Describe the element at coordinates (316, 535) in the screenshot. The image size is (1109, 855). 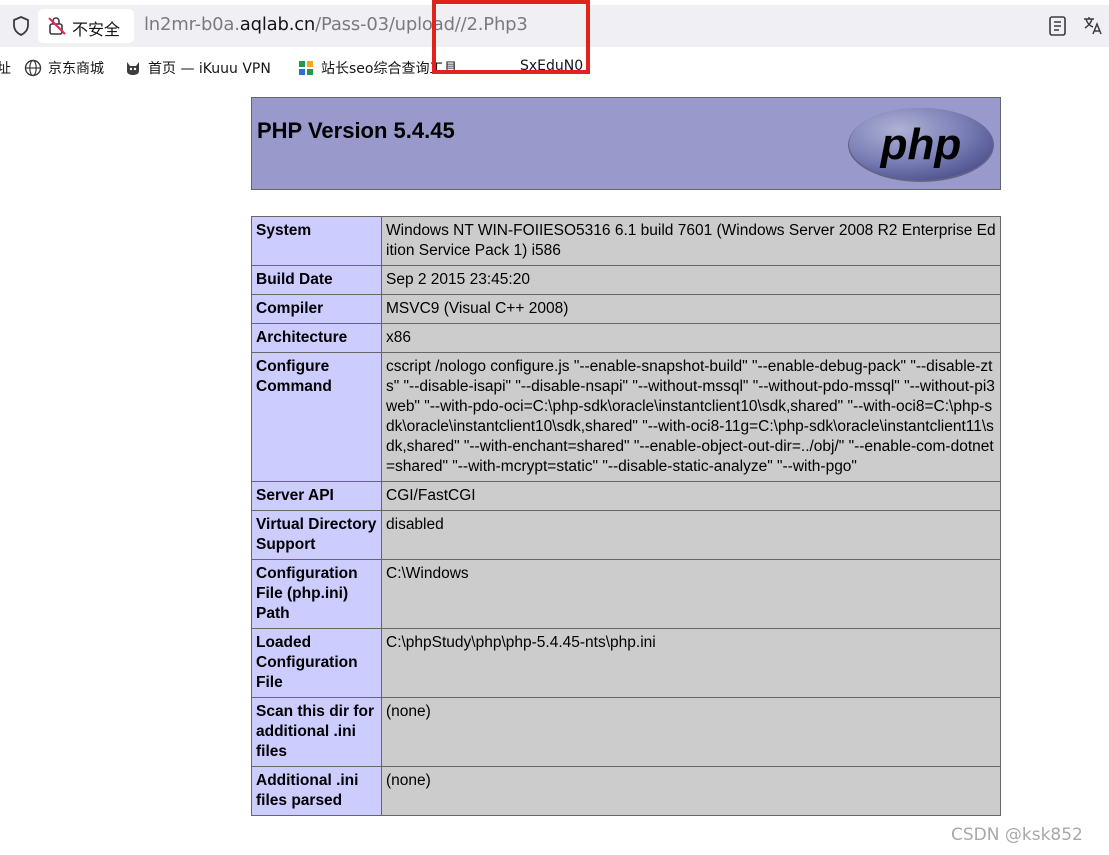
I see `row-key: Virtual Directory Support` at that location.